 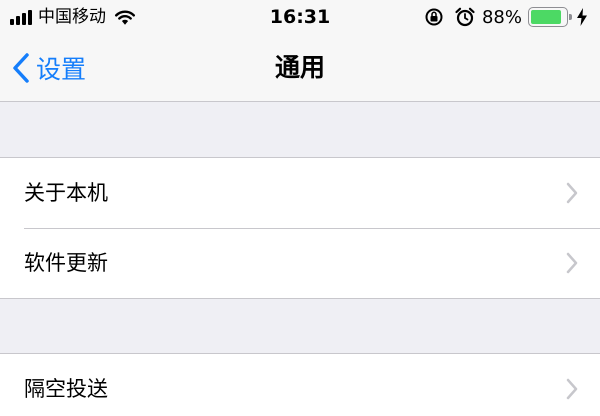 I want to click on list-item-label: 软件更新, so click(x=66, y=263).